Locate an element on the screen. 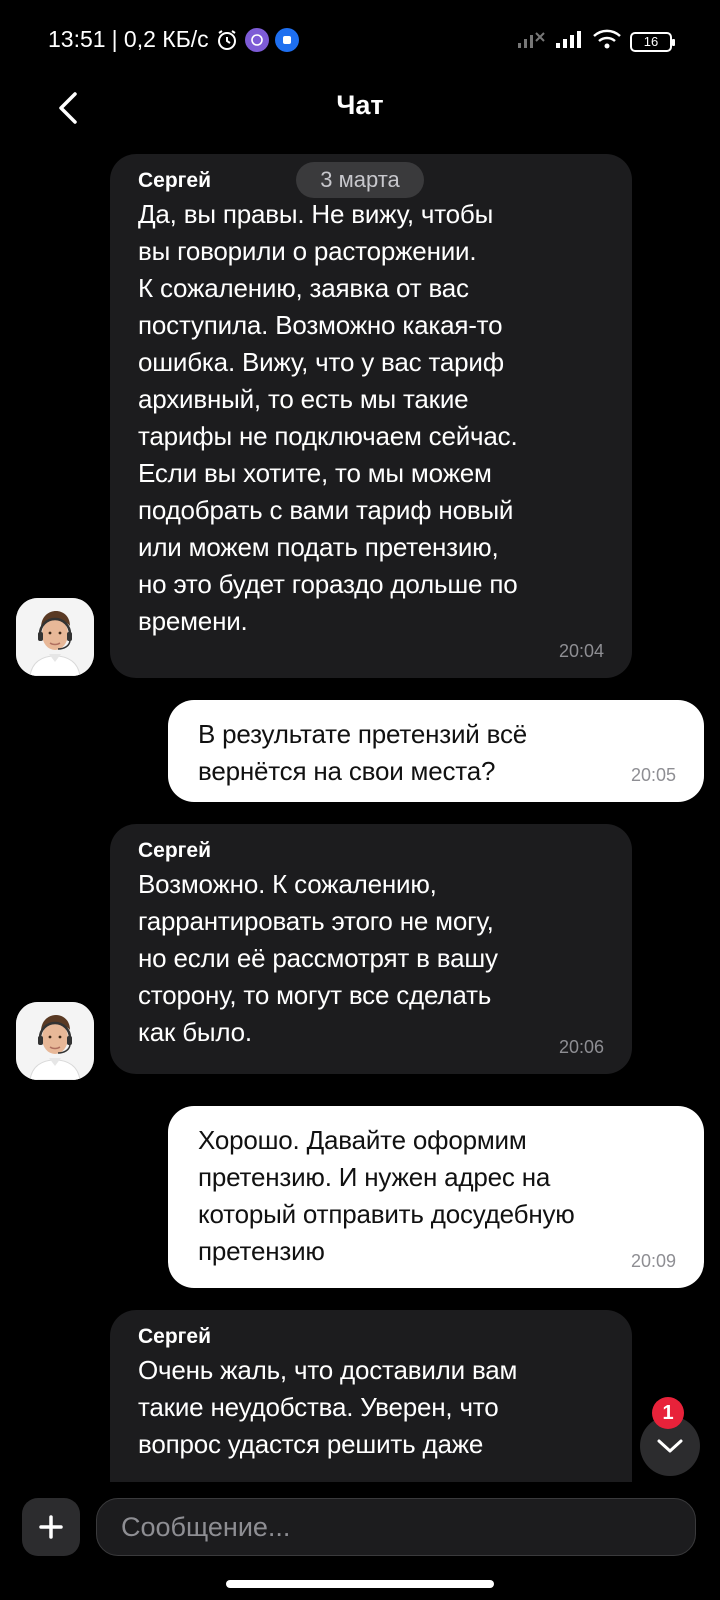 Image resolution: width=720 pixels, height=1600 pixels. date-separator: 3 марта is located at coordinates (360, 180).